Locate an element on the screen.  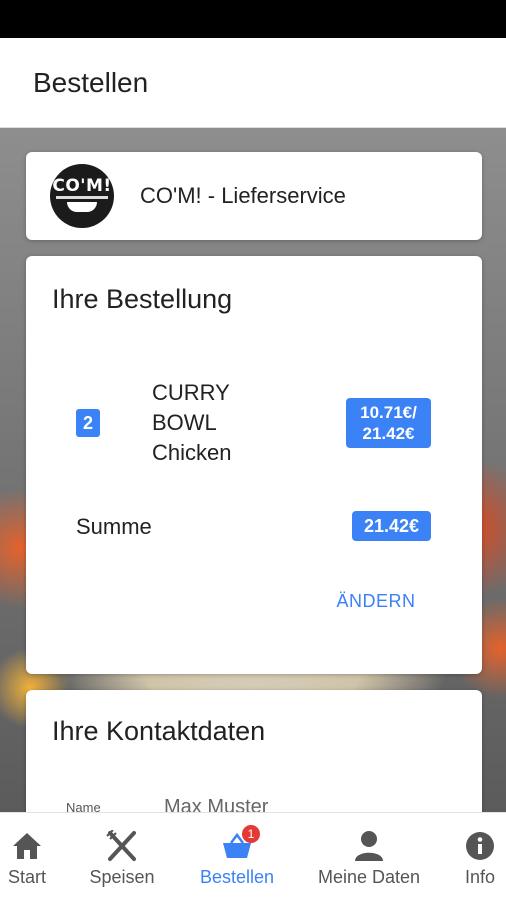
restaurant-logo: CO'M! is located at coordinates (82, 196).